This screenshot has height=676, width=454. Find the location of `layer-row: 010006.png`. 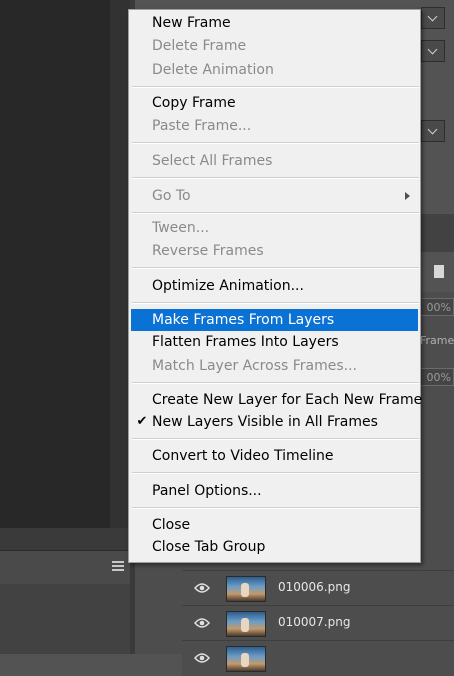

layer-row: 010006.png is located at coordinates (318, 588).